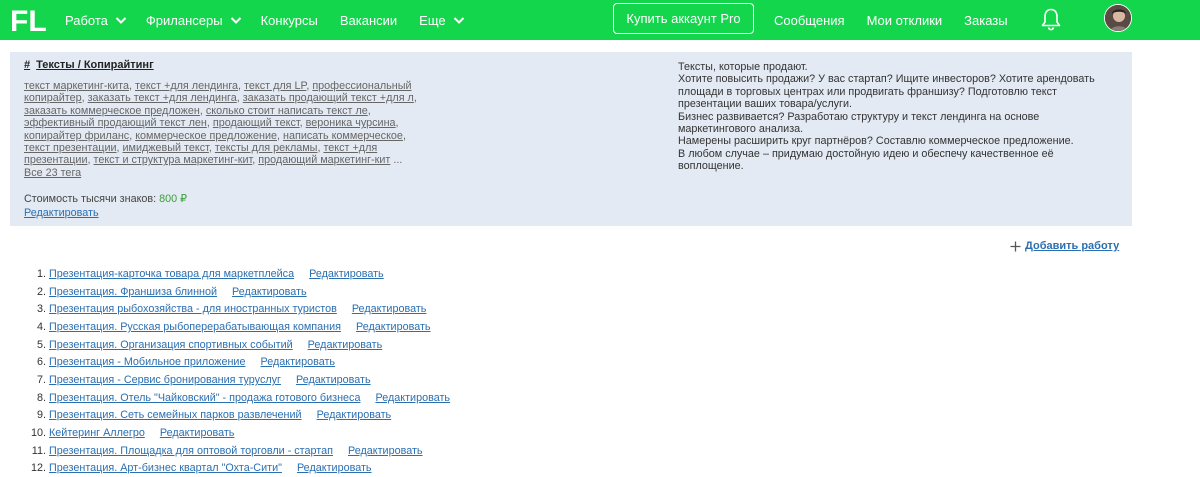 This screenshot has height=477, width=1200. What do you see at coordinates (147, 362) in the screenshot?
I see `work-title-link: Презентация - Мобильное приложение` at bounding box center [147, 362].